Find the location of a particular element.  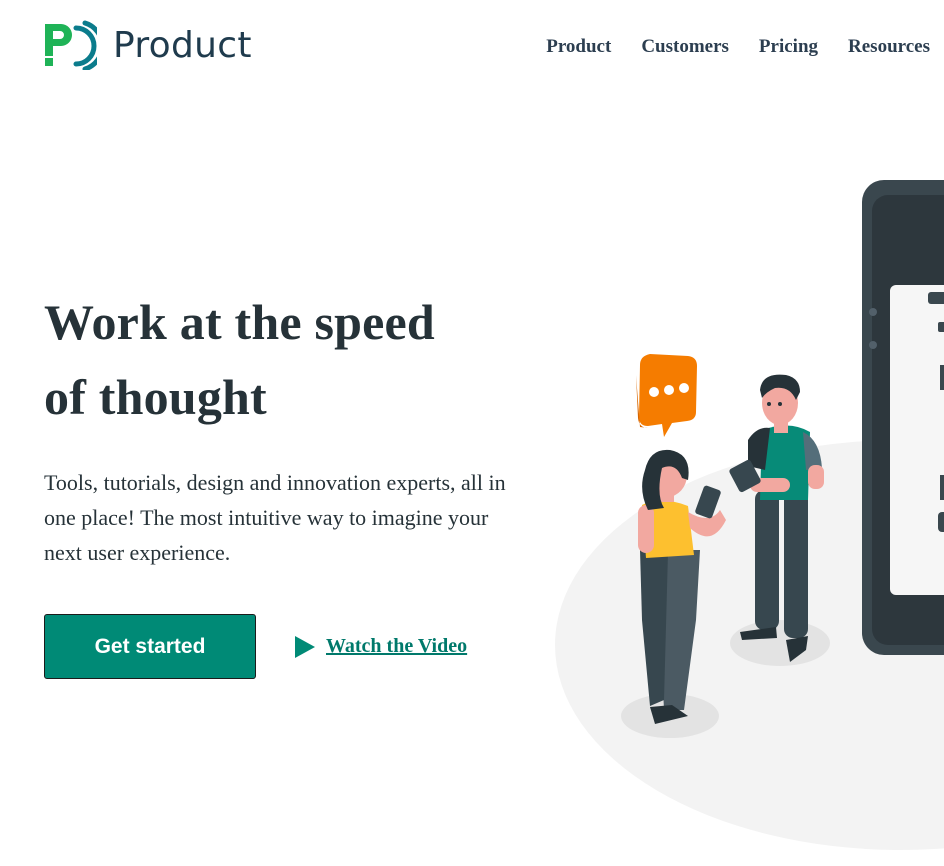

watch-video-link: Watch the Video is located at coordinates (380, 647).